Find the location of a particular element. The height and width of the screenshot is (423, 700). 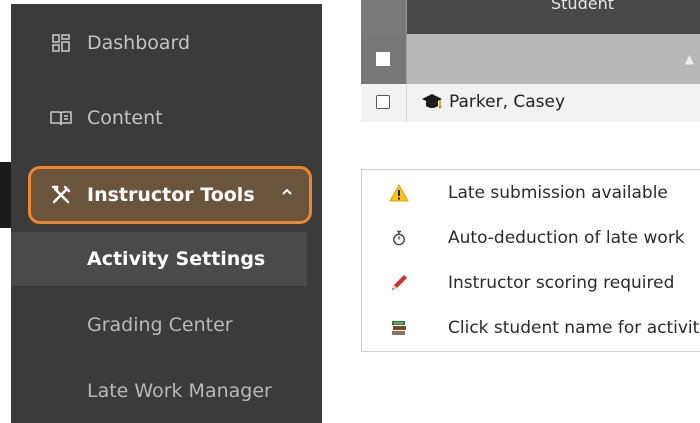

student-name-link: Parker, Casey is located at coordinates (493, 102).